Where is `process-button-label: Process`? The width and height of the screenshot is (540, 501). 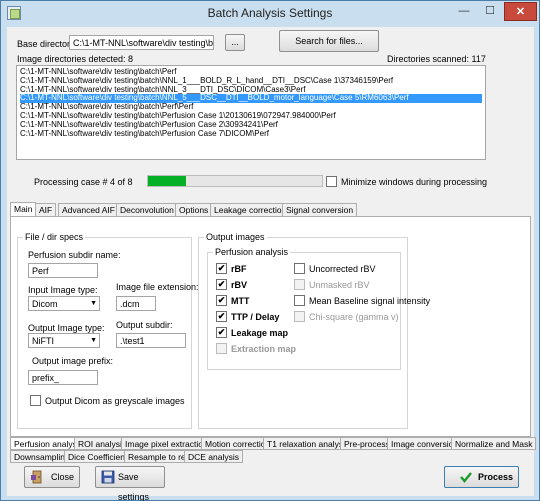 process-button-label: Process is located at coordinates (496, 477).